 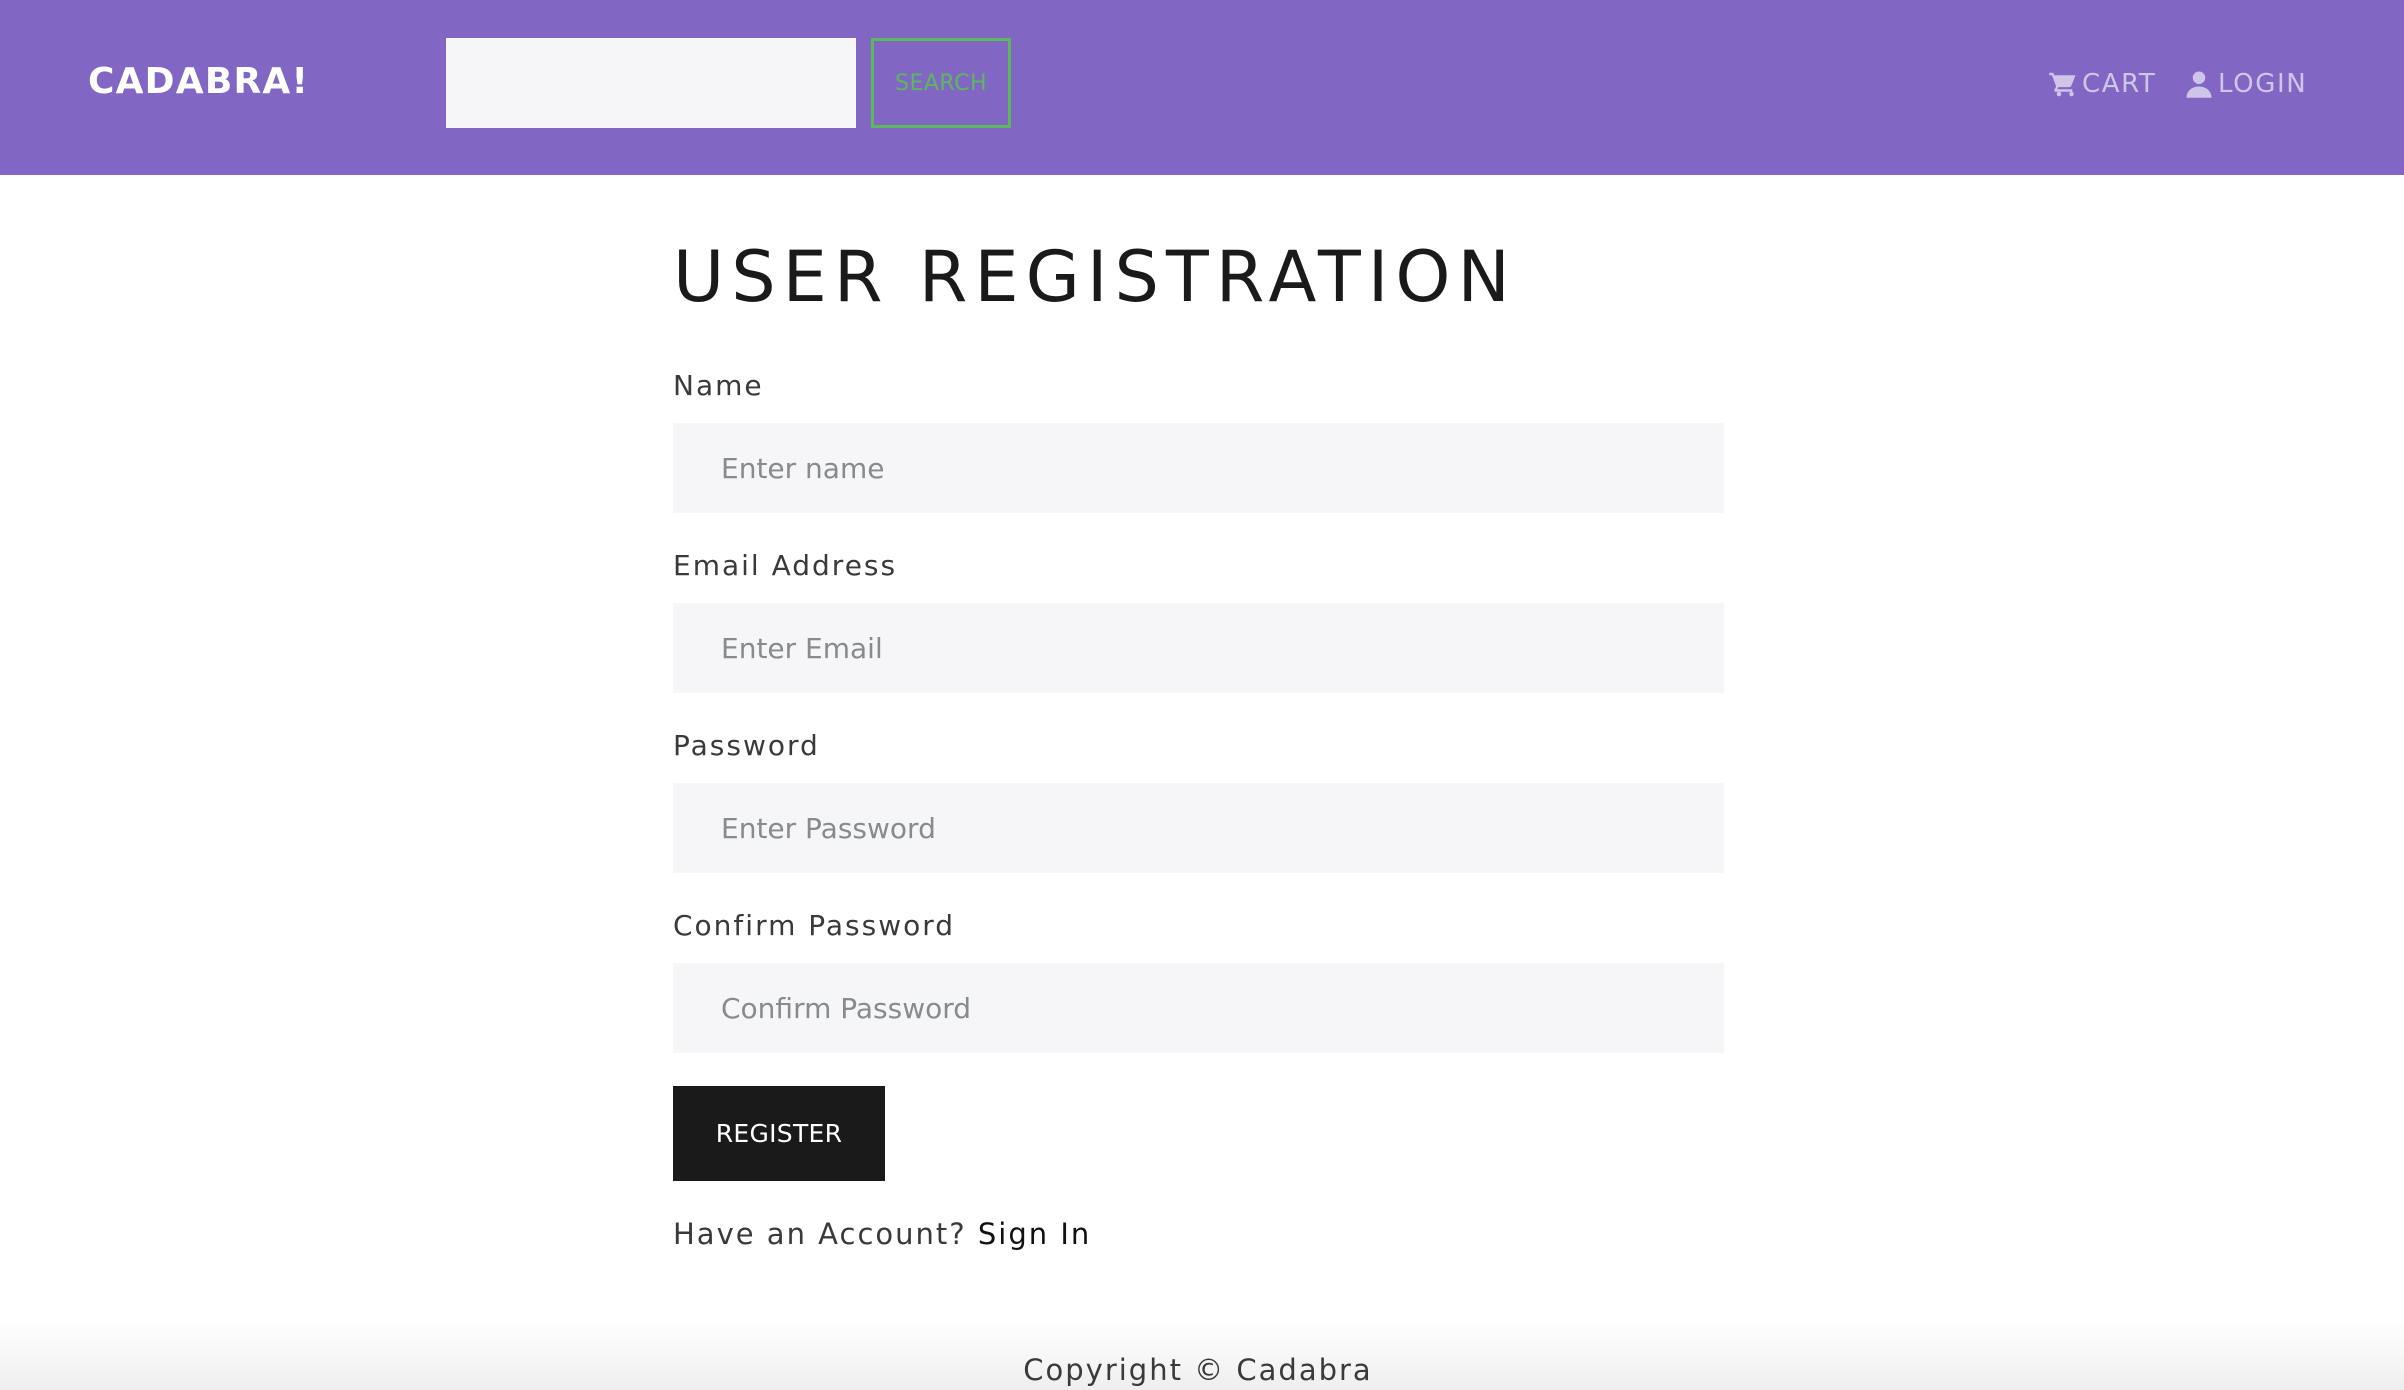 I want to click on search-input, so click(x=651, y=83).